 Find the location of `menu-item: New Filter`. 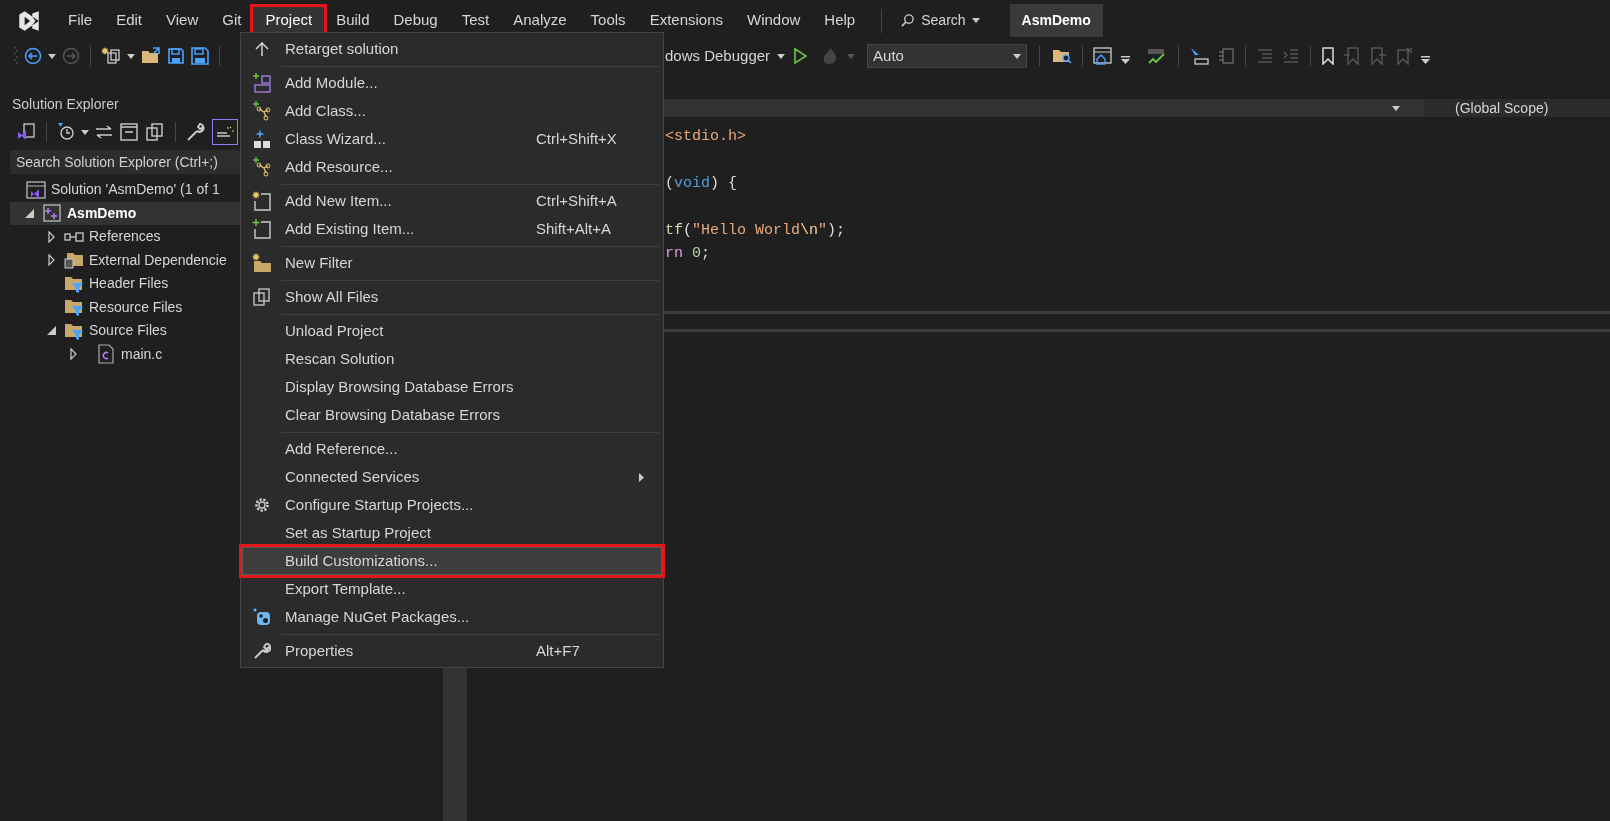

menu-item: New Filter is located at coordinates (452, 263).